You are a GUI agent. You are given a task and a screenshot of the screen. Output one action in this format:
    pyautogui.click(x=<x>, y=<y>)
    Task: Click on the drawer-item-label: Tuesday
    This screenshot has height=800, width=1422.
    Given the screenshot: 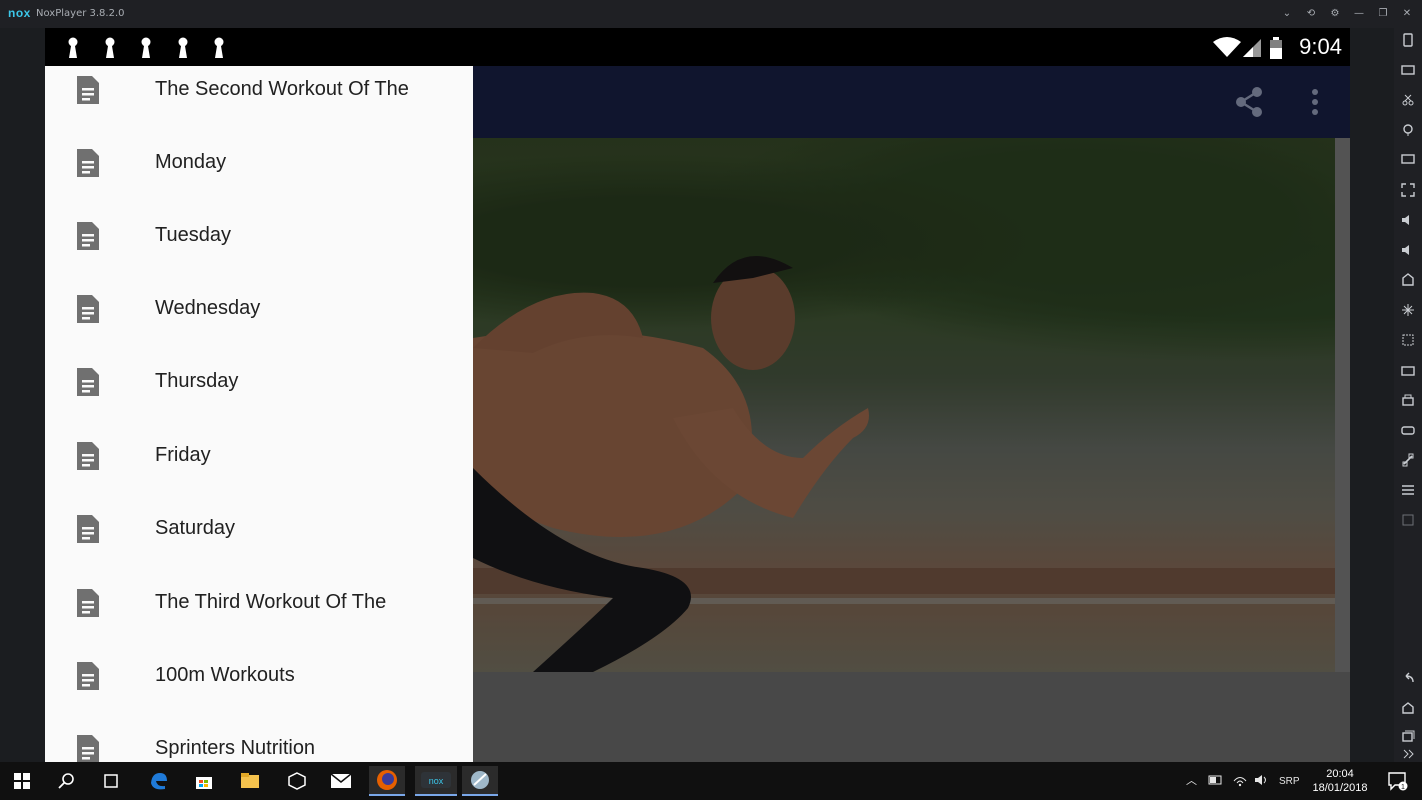 What is the action you would take?
    pyautogui.click(x=193, y=235)
    